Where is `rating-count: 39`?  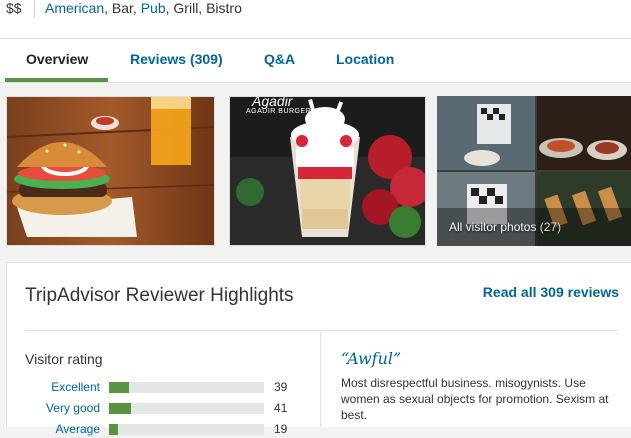 rating-count: 39 is located at coordinates (281, 387).